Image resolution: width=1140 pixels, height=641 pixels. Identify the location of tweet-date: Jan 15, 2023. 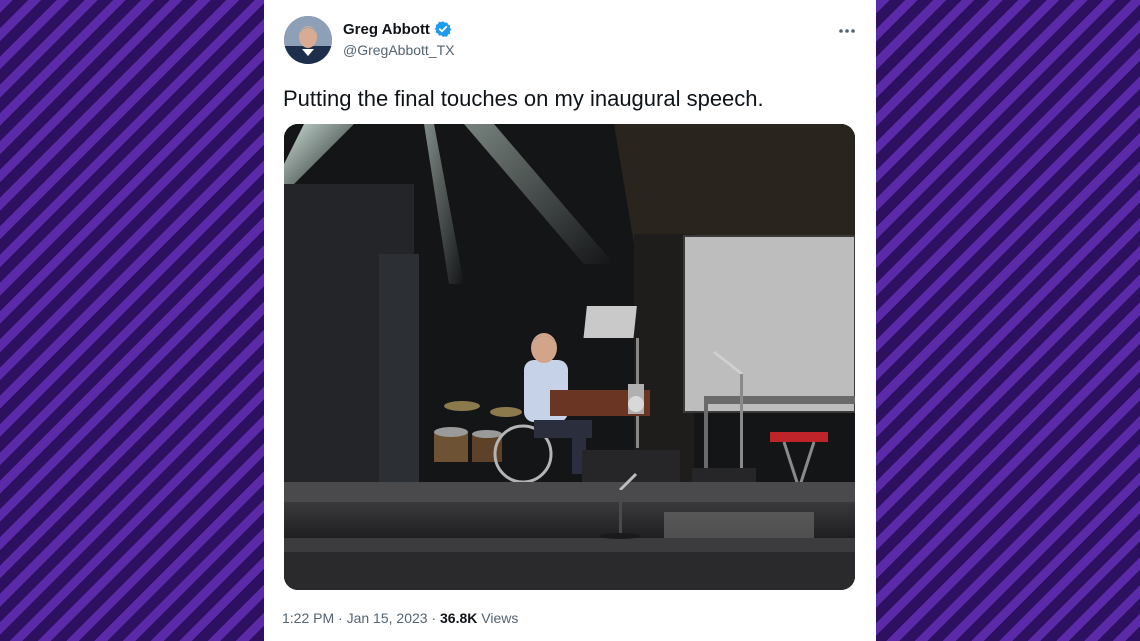
(387, 618).